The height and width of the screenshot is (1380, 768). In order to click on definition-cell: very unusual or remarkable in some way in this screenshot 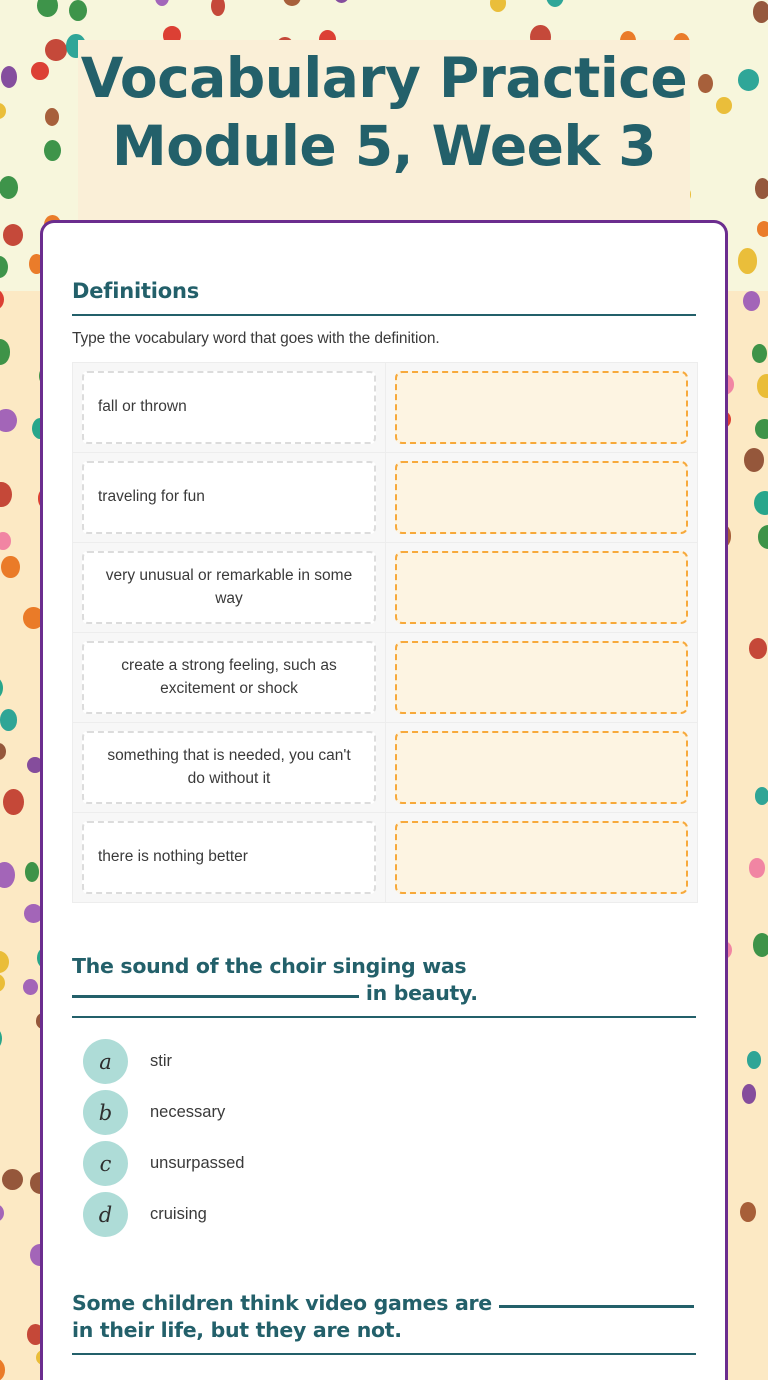, I will do `click(229, 587)`.